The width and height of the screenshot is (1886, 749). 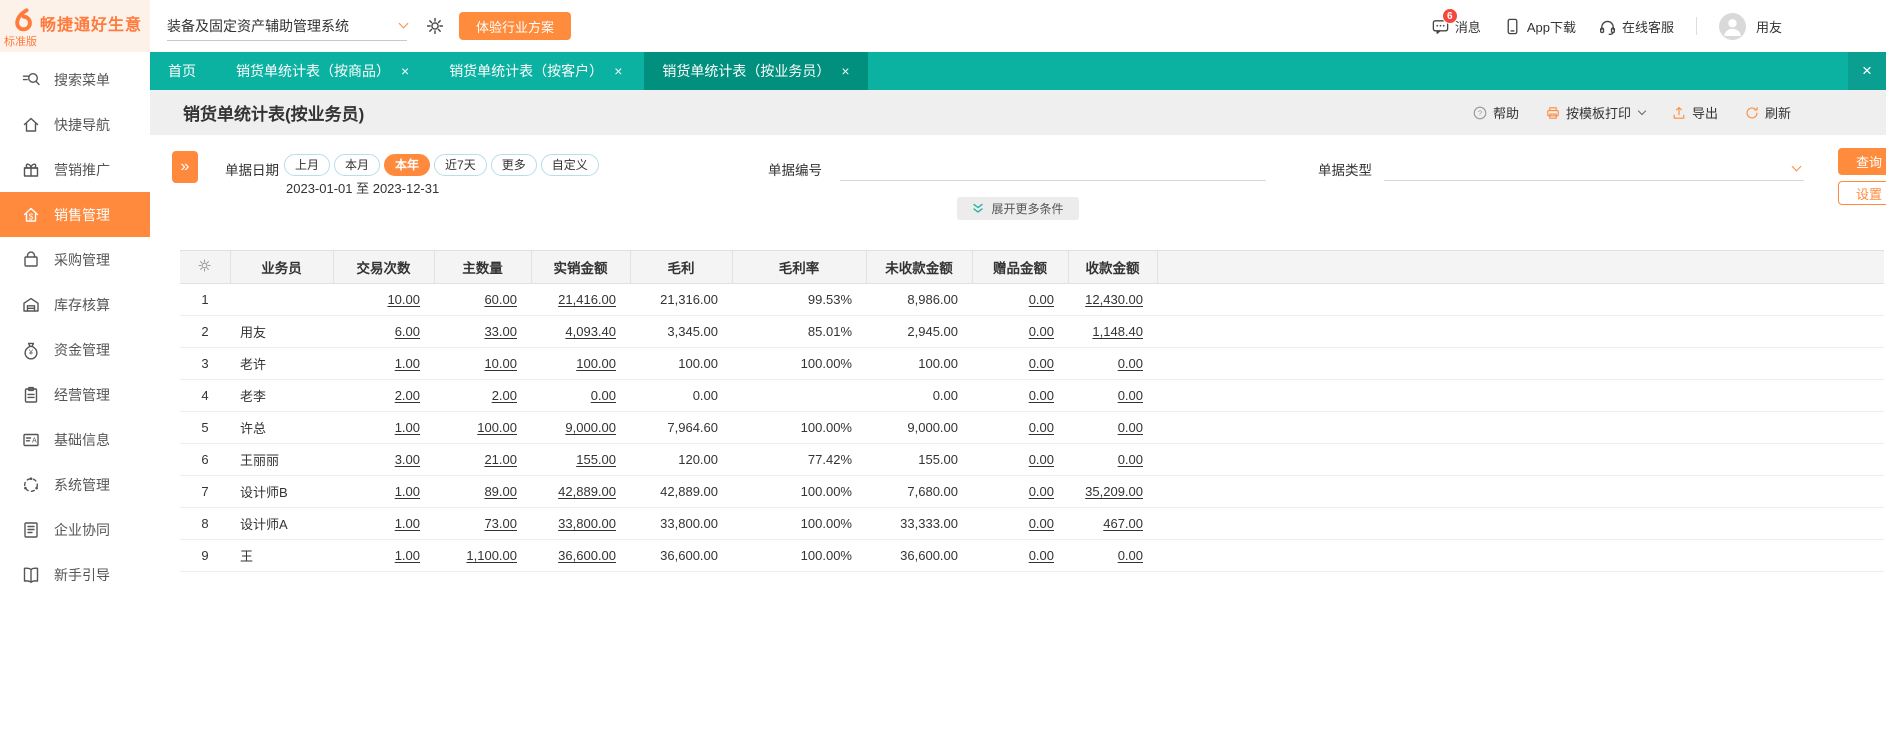 I want to click on cell-received-amount: 1,148.40, so click(x=1112, y=331).